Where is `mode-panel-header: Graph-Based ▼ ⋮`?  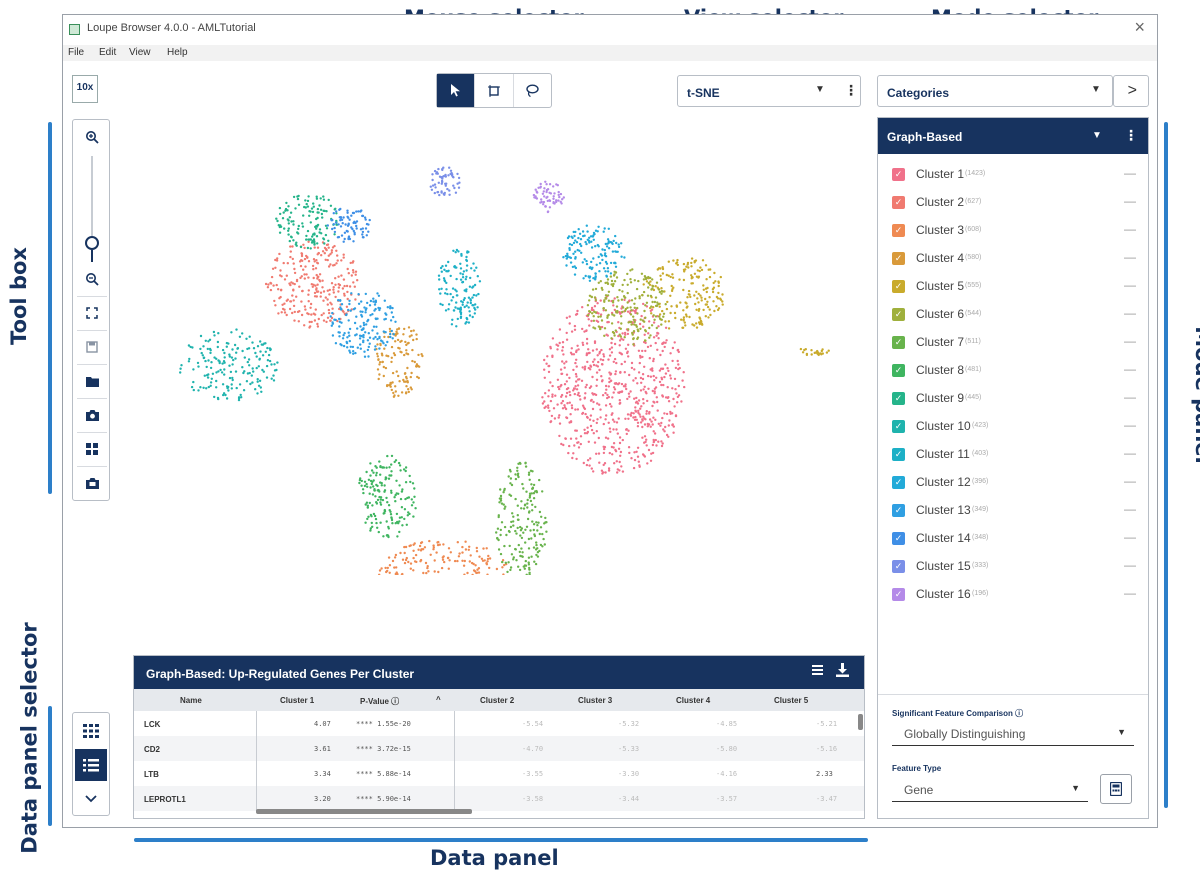
mode-panel-header: Graph-Based ▼ ⋮ is located at coordinates (1013, 136).